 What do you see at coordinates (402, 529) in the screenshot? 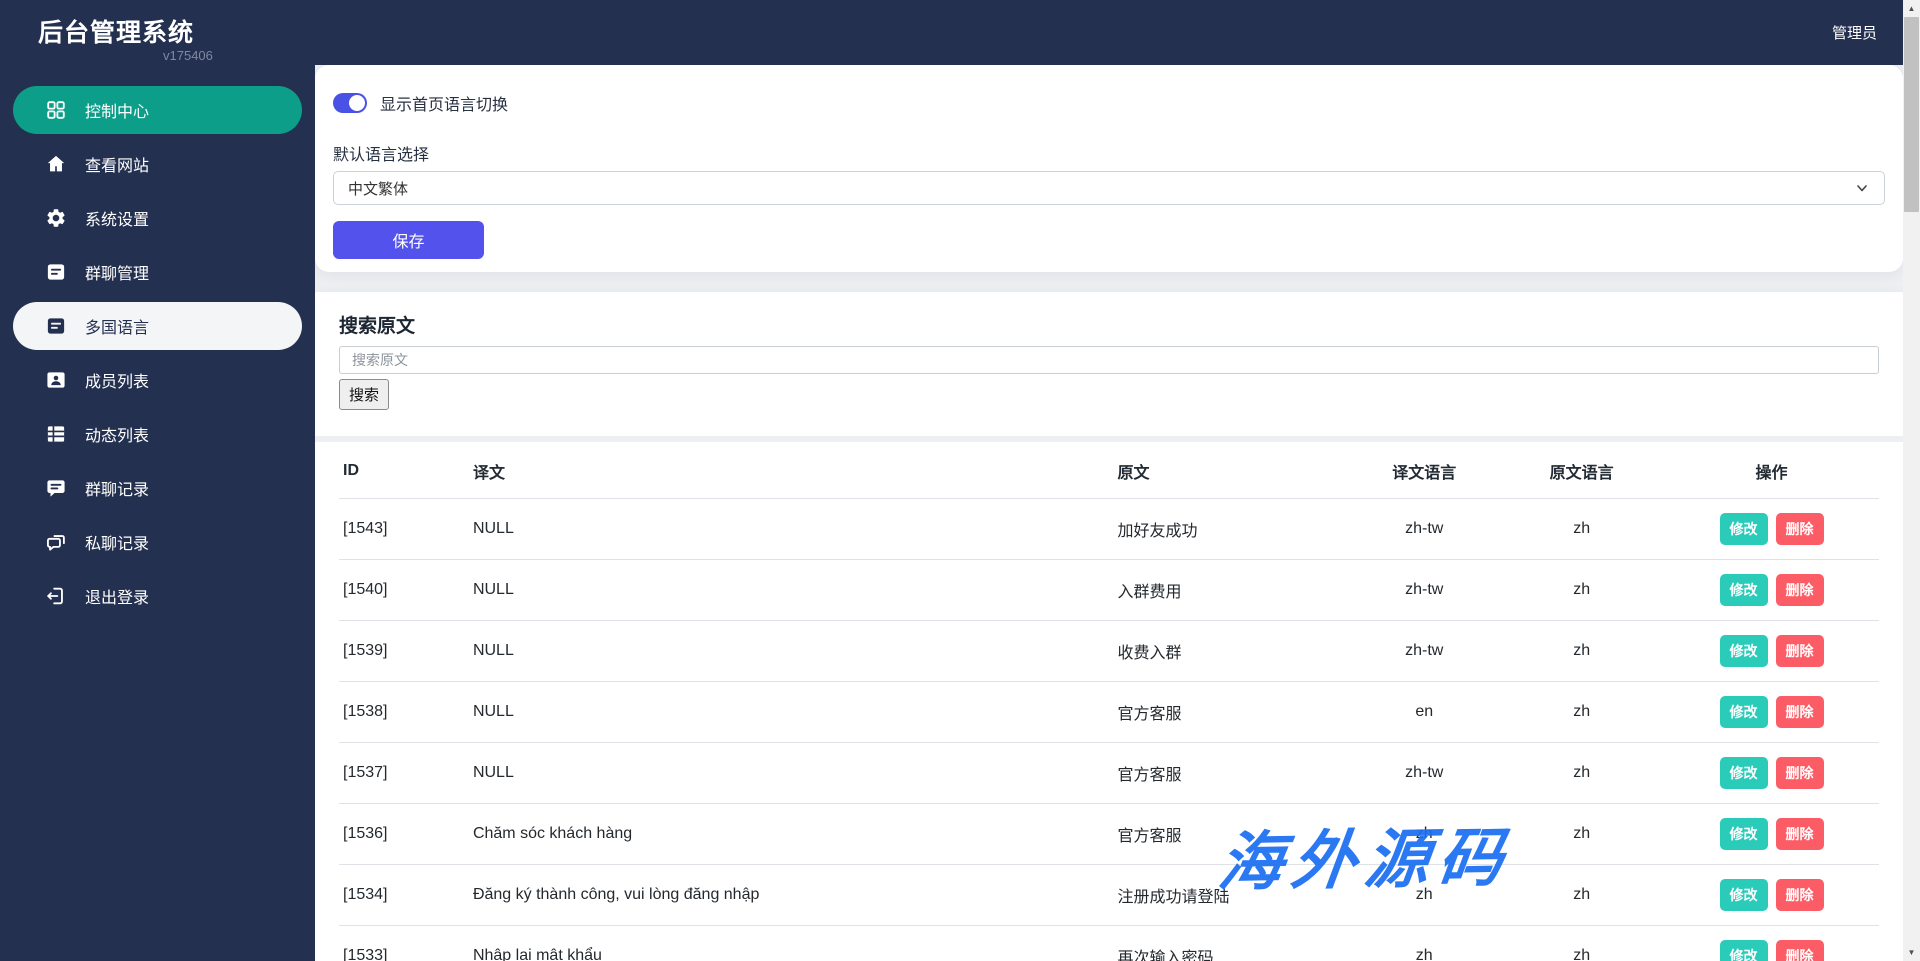
I see `cell-id: [1543]` at bounding box center [402, 529].